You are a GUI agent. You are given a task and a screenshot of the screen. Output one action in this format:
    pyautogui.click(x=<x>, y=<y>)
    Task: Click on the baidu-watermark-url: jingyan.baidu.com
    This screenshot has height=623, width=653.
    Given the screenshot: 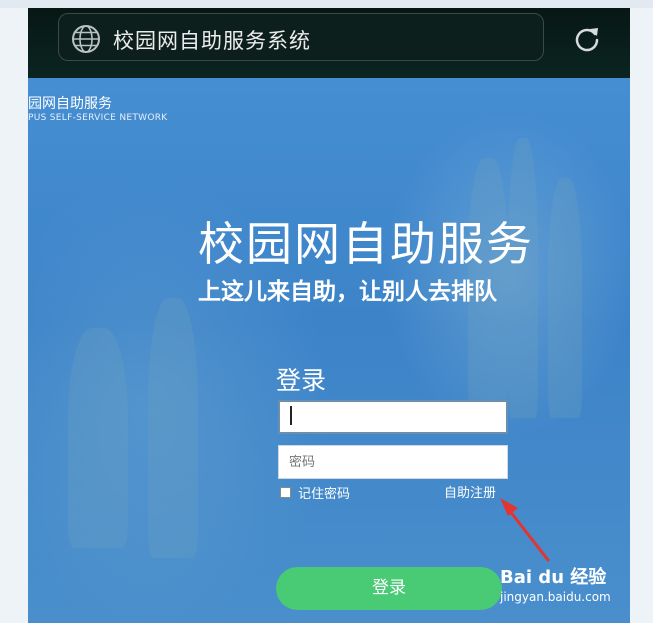 What is the action you would take?
    pyautogui.click(x=555, y=597)
    